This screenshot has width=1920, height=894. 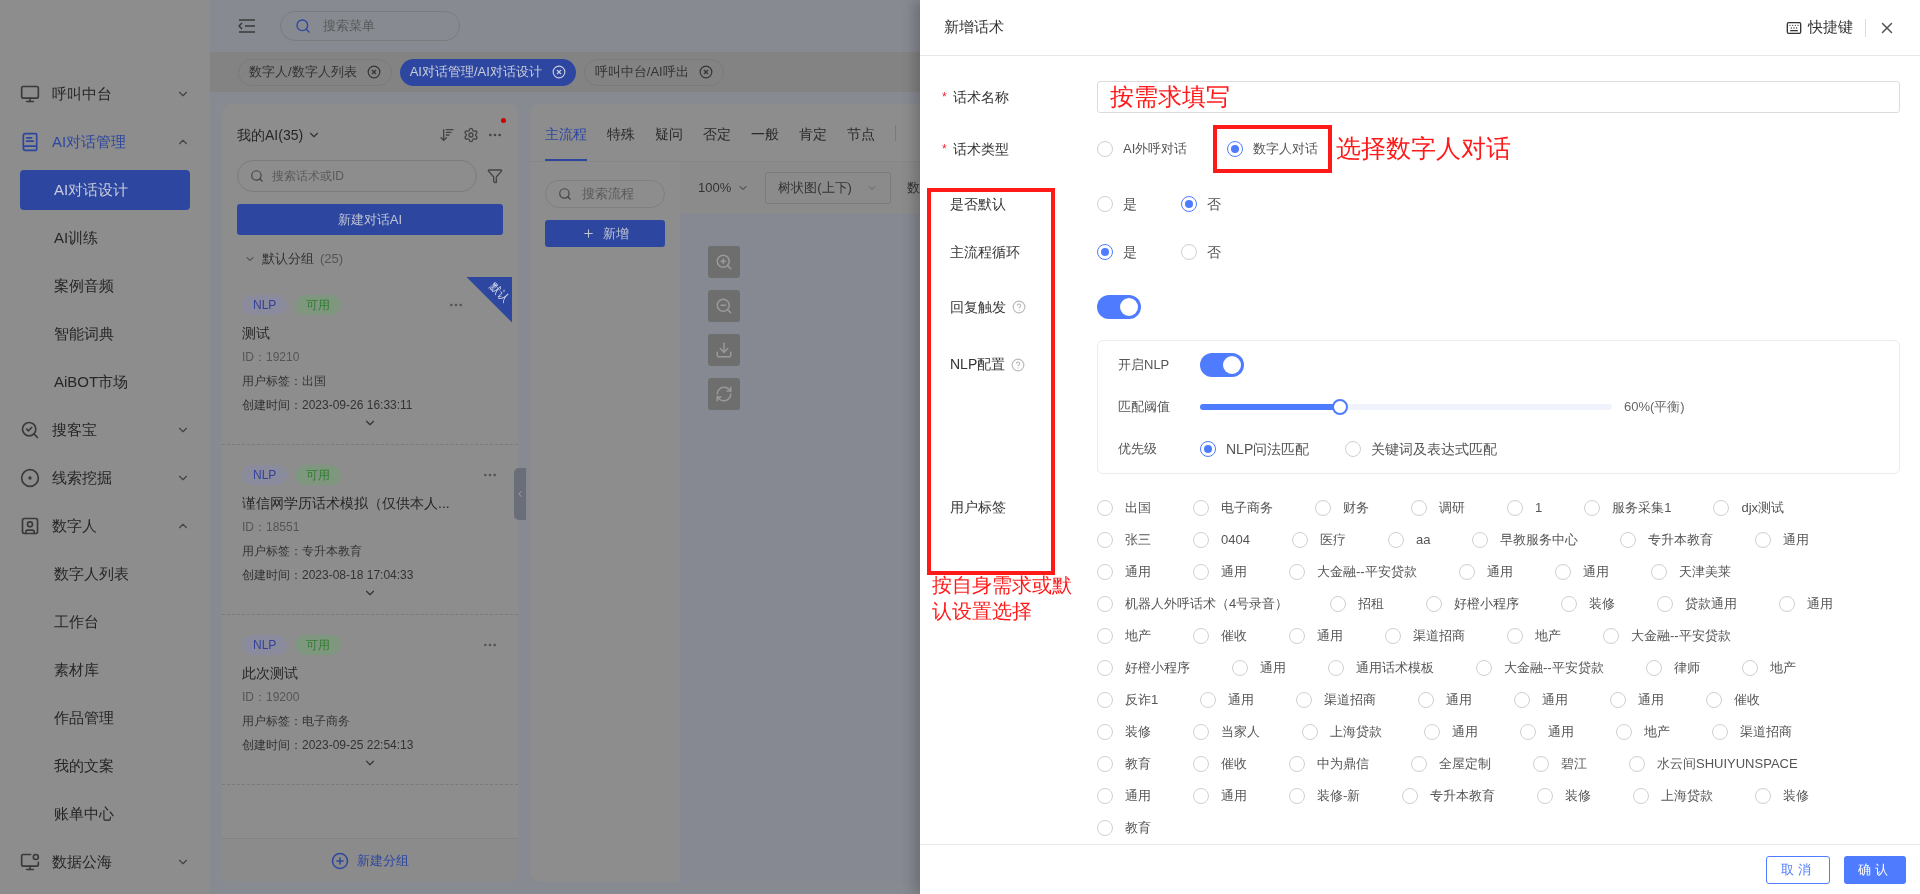 I want to click on zoom-select: 100%, so click(x=724, y=188).